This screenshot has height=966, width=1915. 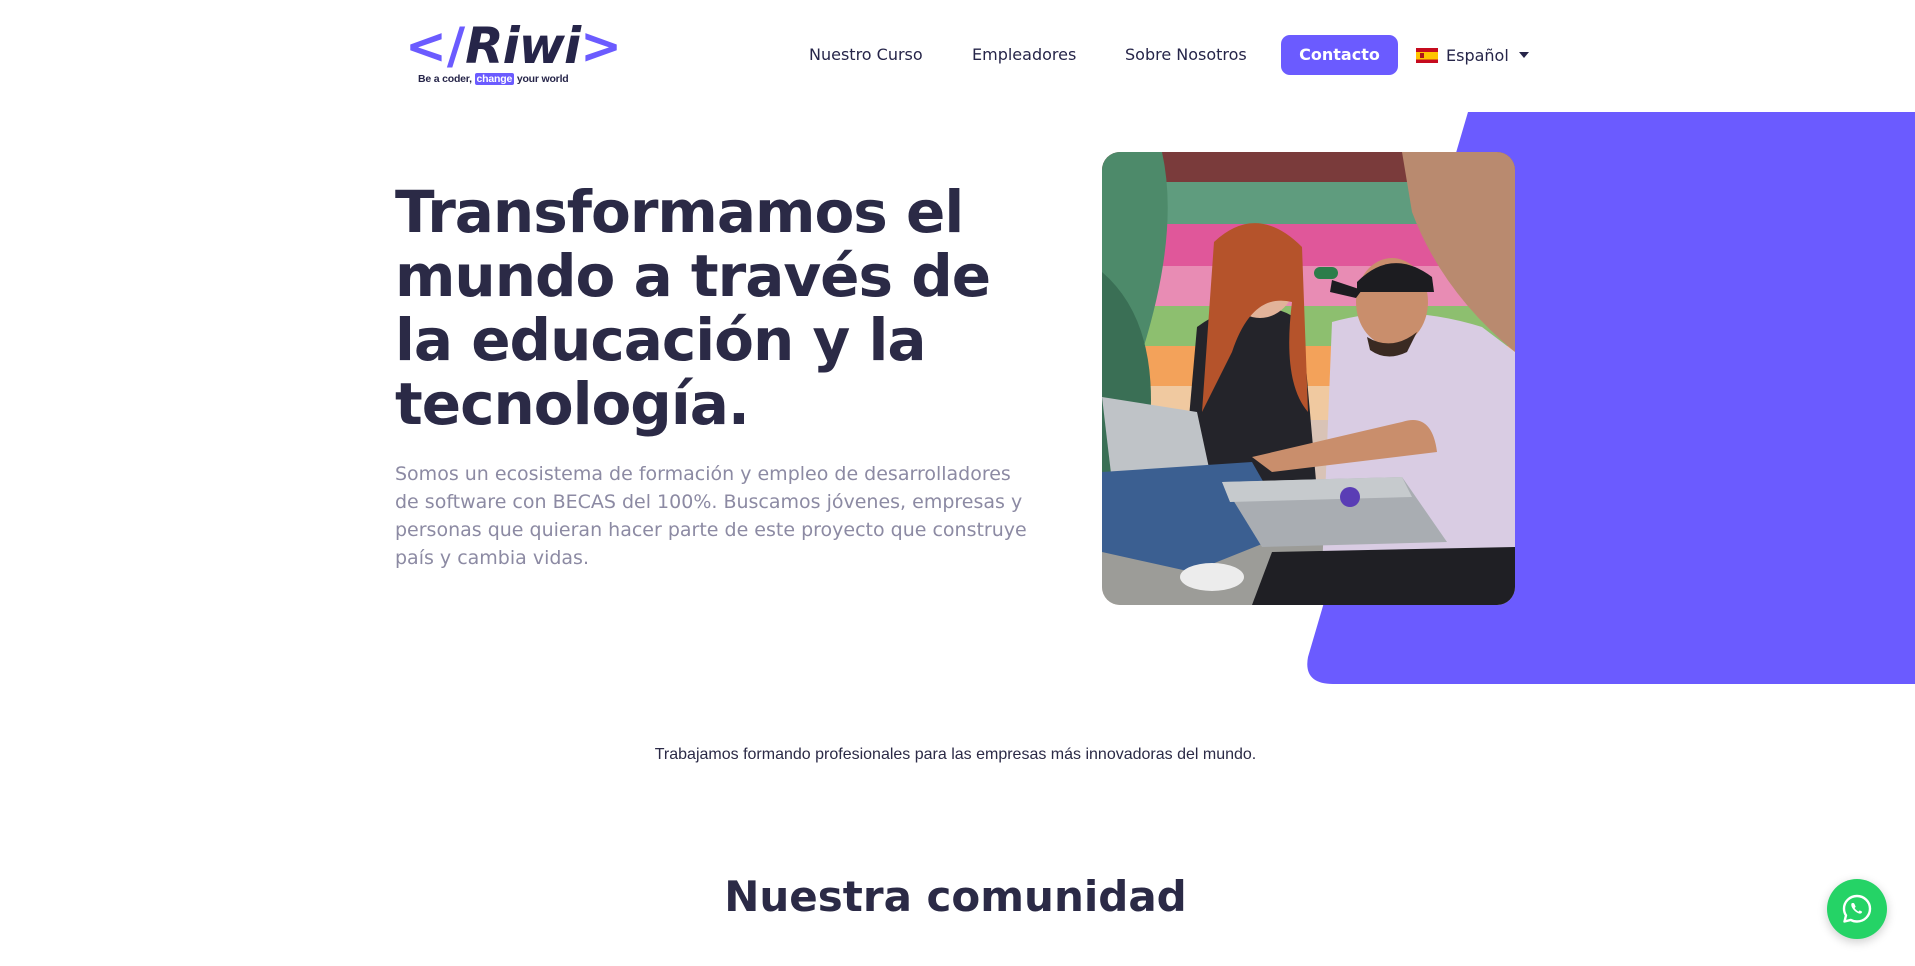 I want to click on nav-link-empleadores: Empleadores, so click(x=1024, y=55).